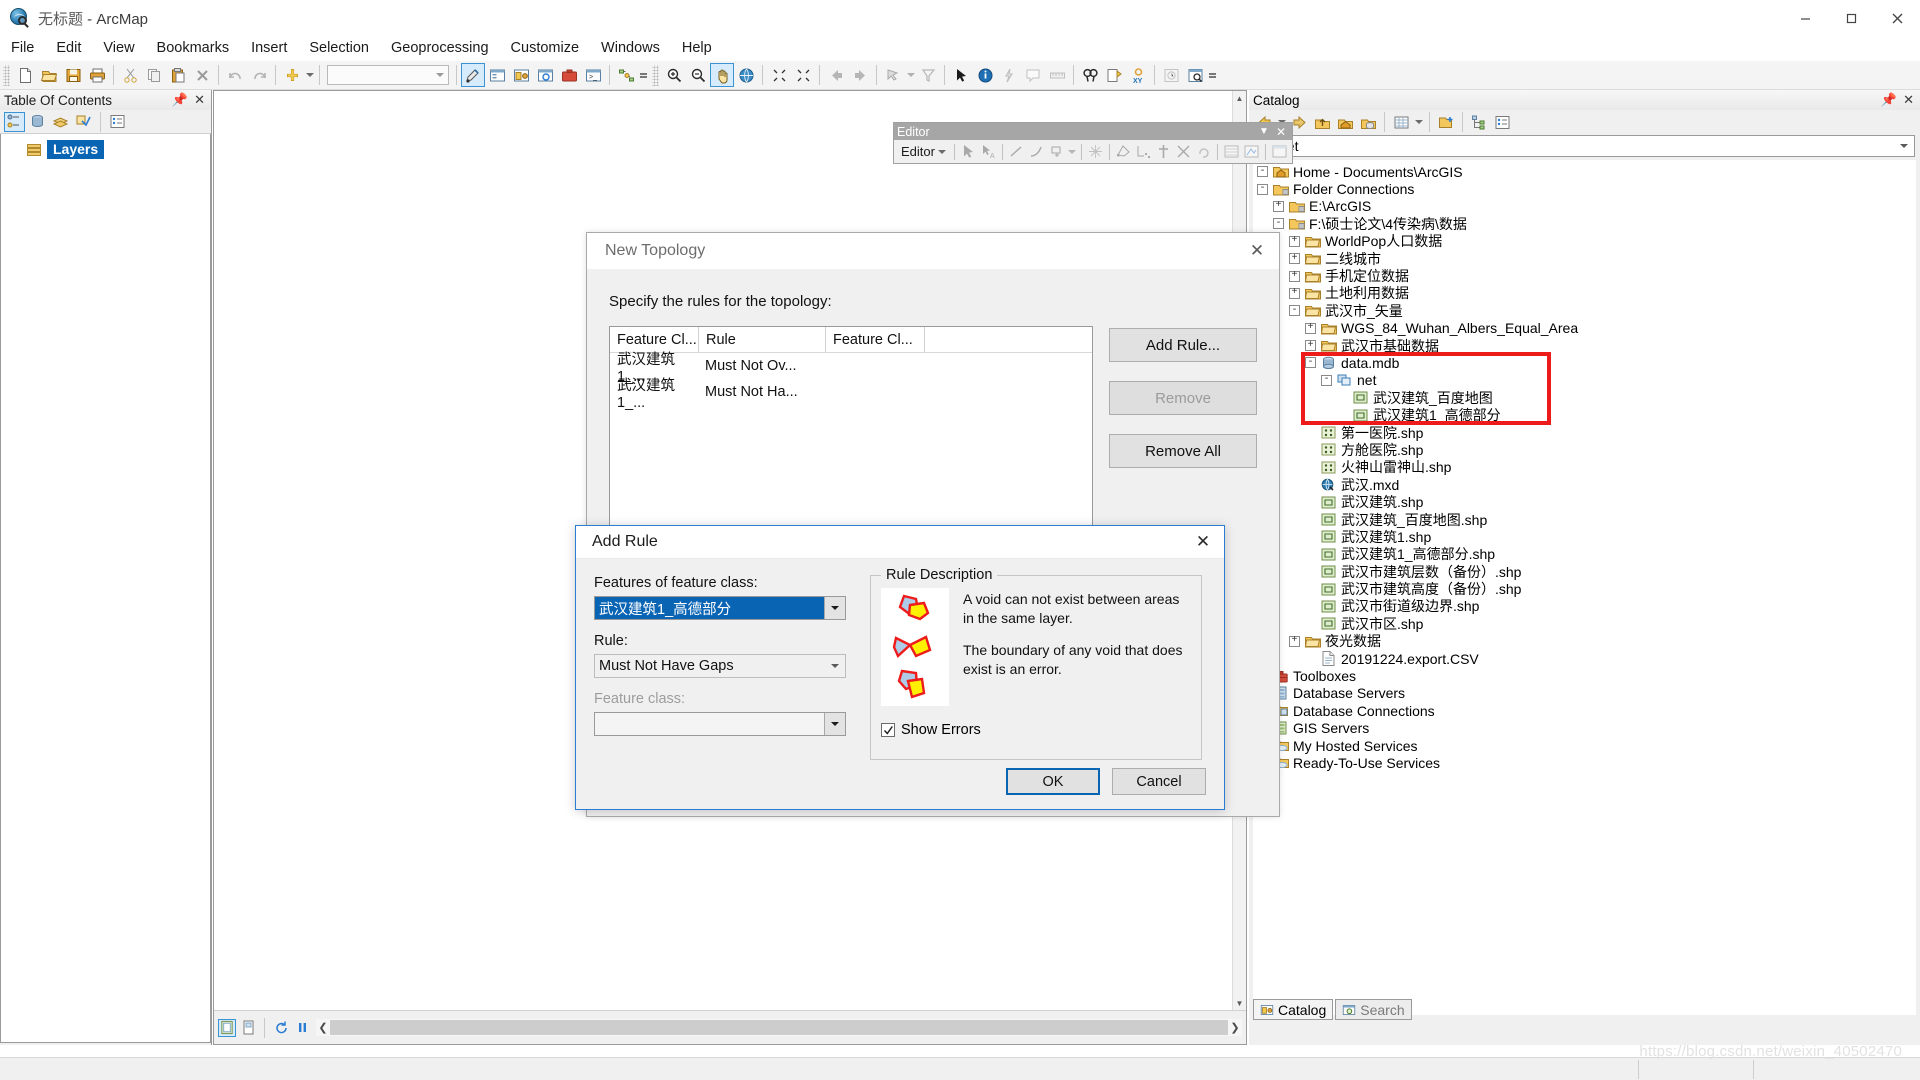 Image resolution: width=1920 pixels, height=1080 pixels. What do you see at coordinates (1159, 781) in the screenshot?
I see `cancel-button: Cancel` at bounding box center [1159, 781].